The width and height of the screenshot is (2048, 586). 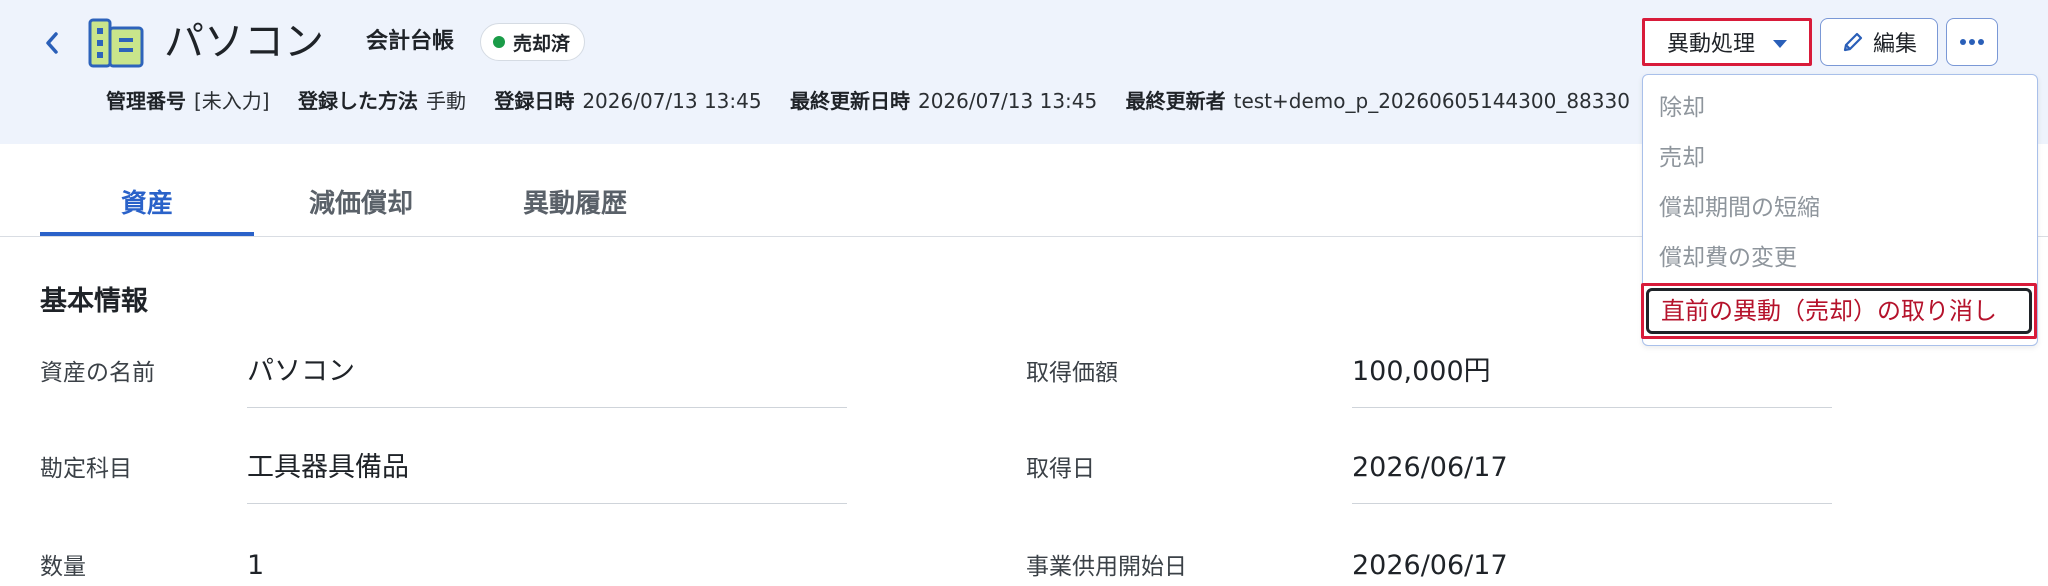 I want to click on asset-name-value: パソコン, so click(x=301, y=371).